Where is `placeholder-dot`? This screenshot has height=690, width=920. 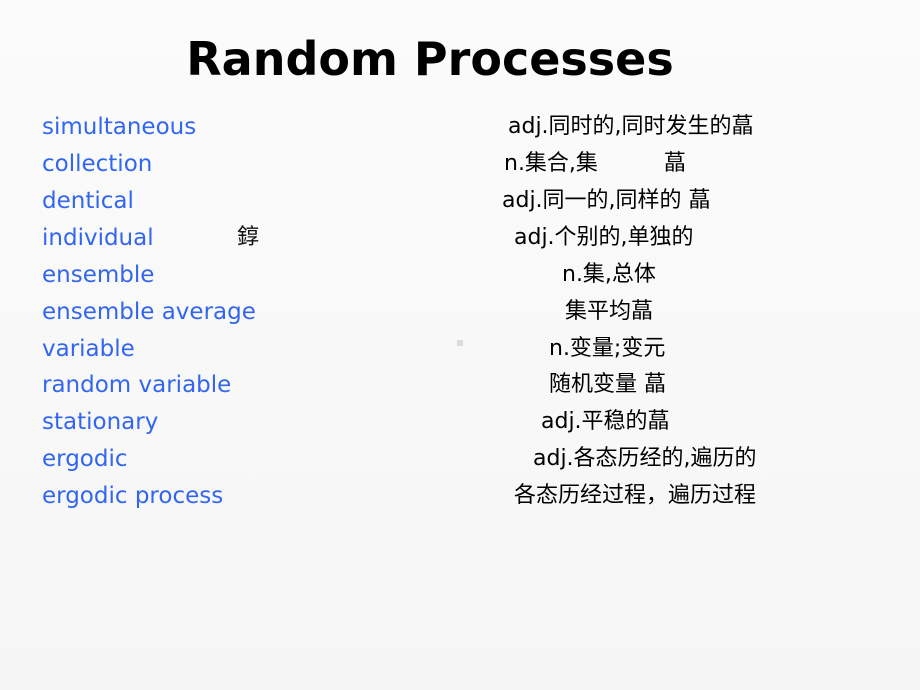
placeholder-dot is located at coordinates (460, 343).